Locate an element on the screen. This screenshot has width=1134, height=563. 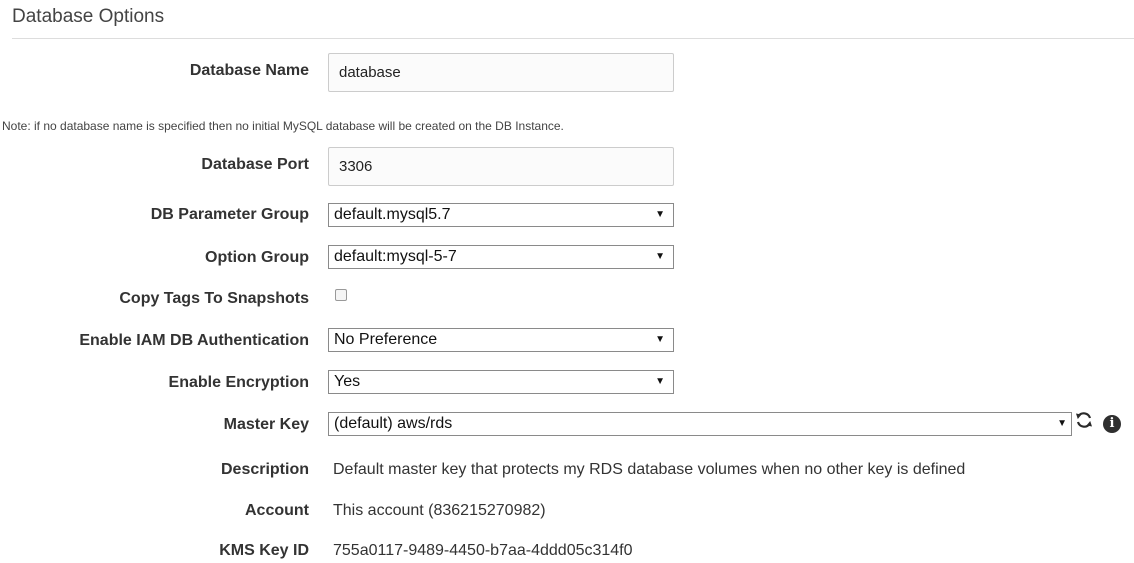
db-parameter-group-value: default.mysql5.7 is located at coordinates (392, 214).